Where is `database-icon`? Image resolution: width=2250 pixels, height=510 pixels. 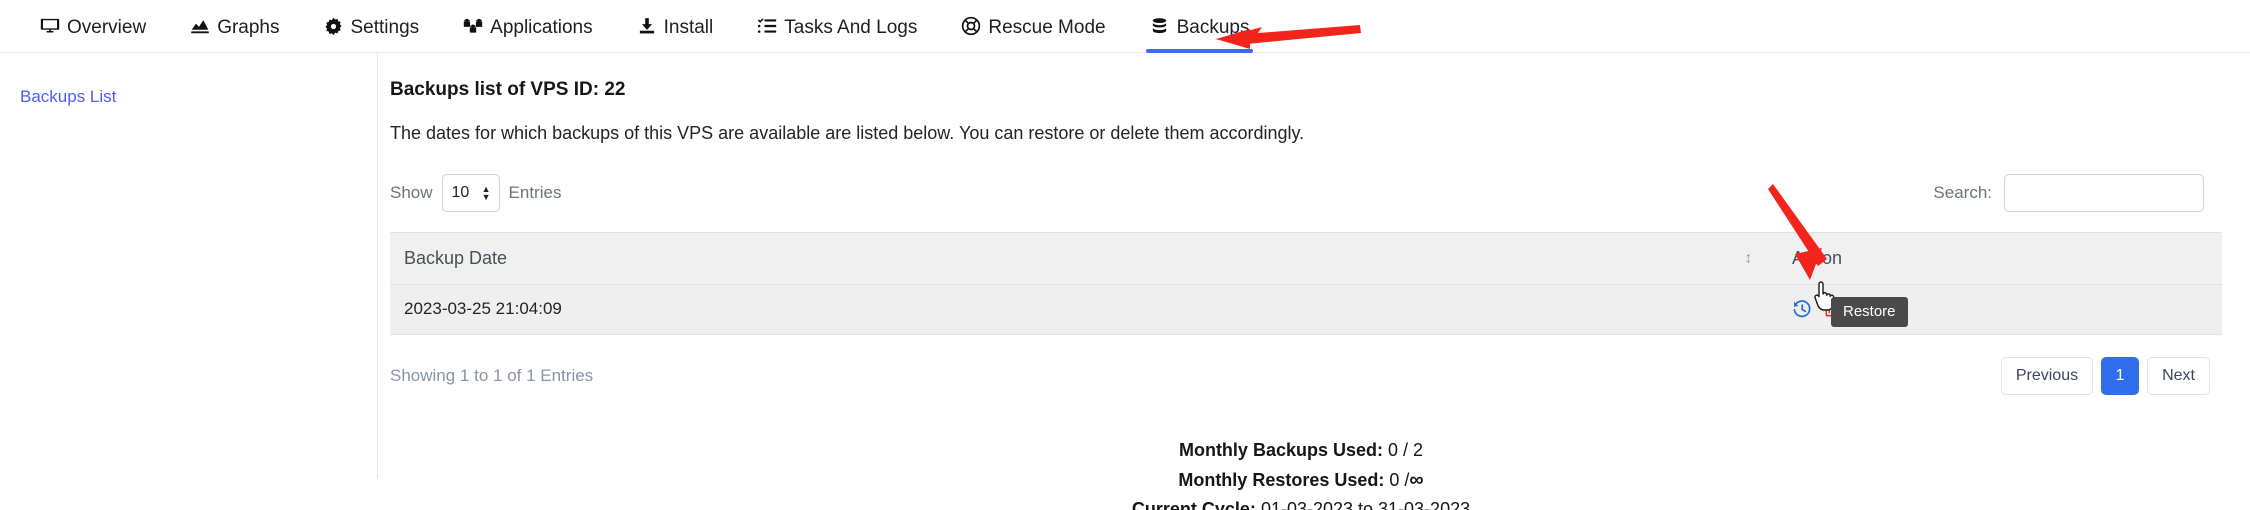
database-icon is located at coordinates (1160, 26).